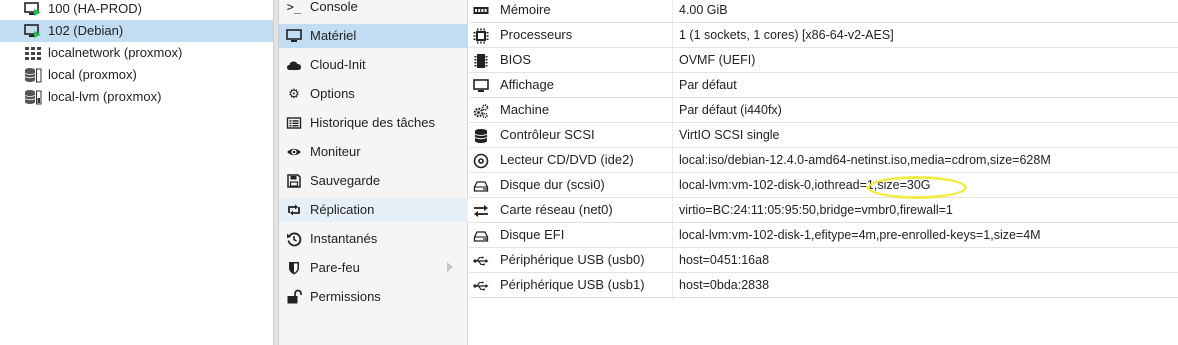 Image resolution: width=1178 pixels, height=345 pixels. I want to click on tree-item-local: local (proxmox), so click(136, 75).